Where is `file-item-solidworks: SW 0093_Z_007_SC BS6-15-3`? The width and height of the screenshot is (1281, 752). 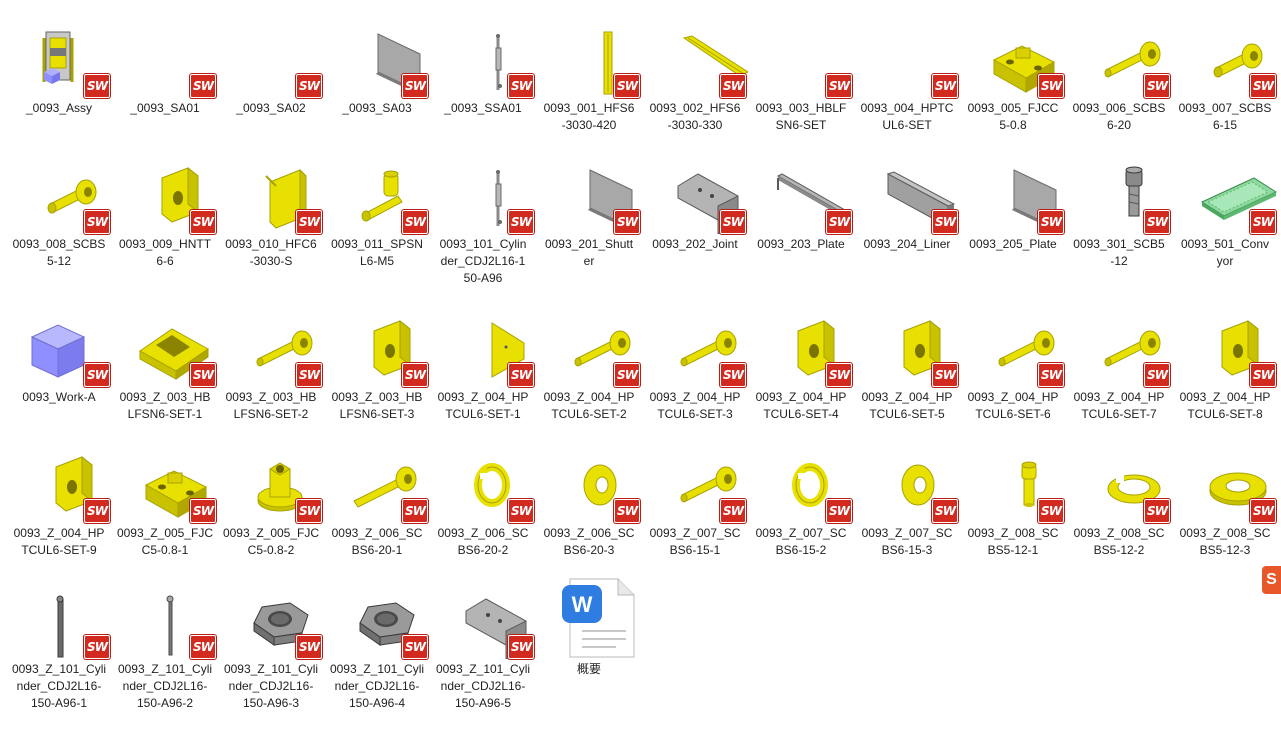
file-item-solidworks: SW 0093_Z_007_SC BS6-15-3 is located at coordinates (907, 497).